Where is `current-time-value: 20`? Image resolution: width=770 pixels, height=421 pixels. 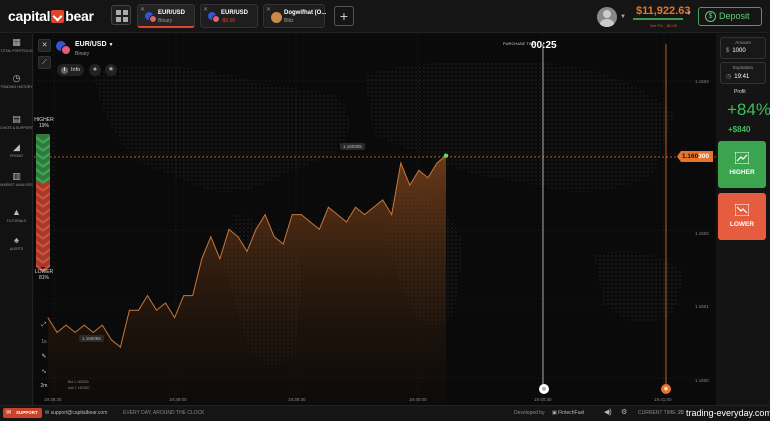
current-time-value: 20 is located at coordinates (681, 413).